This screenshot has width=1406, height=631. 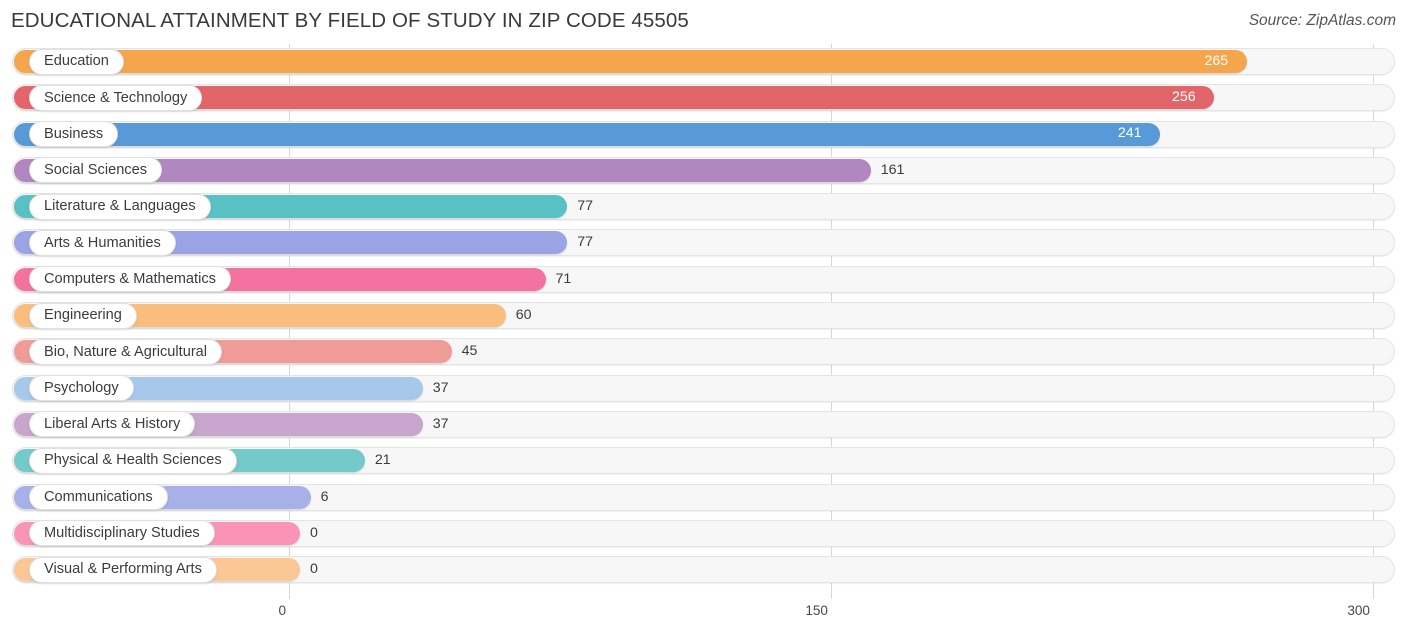 What do you see at coordinates (563, 278) in the screenshot?
I see `bar-value-label: 71` at bounding box center [563, 278].